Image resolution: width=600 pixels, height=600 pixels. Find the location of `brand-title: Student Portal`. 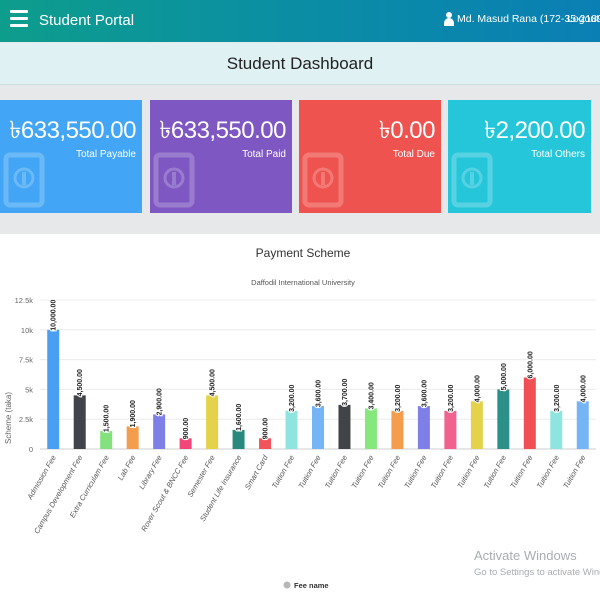

brand-title: Student Portal is located at coordinates (86, 20).